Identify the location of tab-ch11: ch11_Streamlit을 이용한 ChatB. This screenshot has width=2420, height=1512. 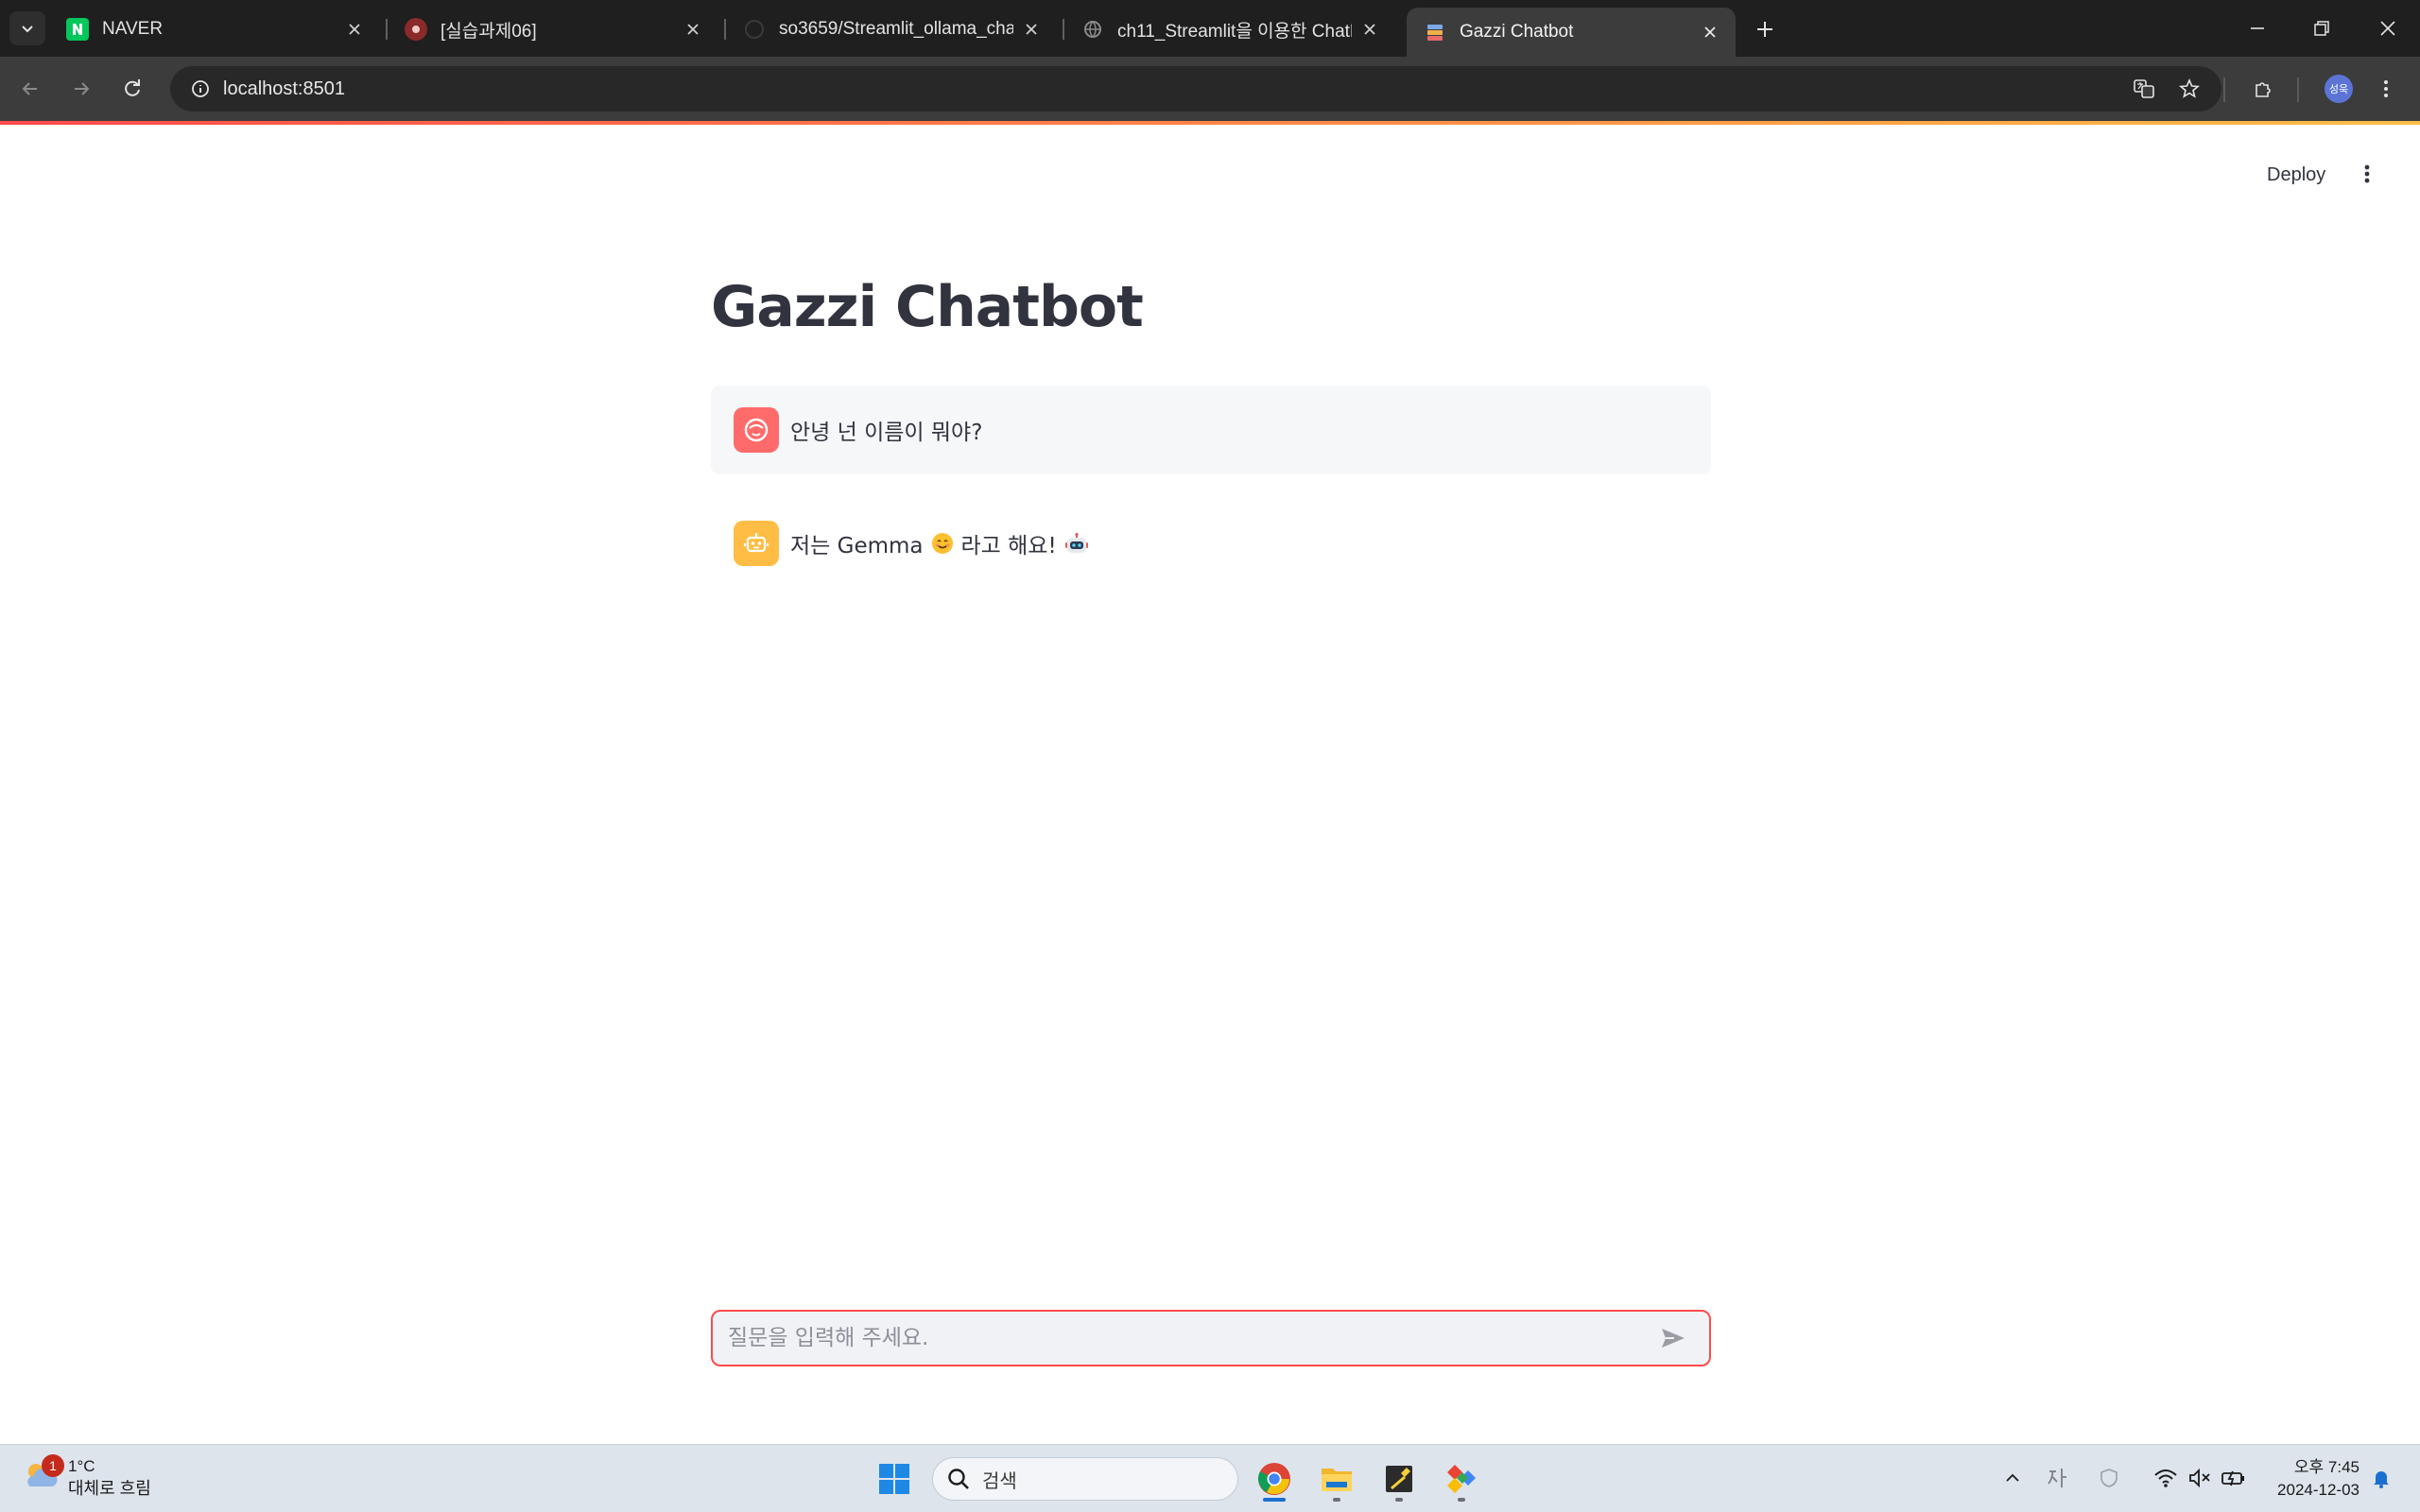
(1229, 29).